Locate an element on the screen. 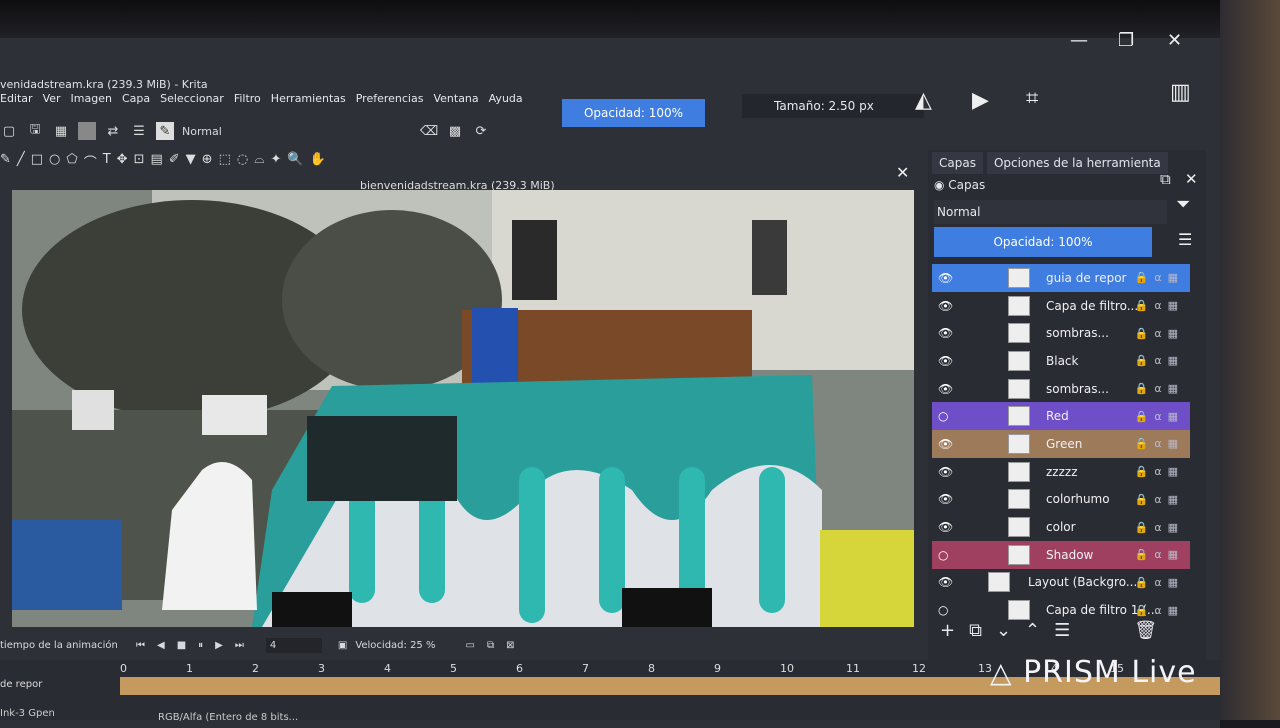  move-layer-down-icon: ⌄ is located at coordinates (1003, 630).